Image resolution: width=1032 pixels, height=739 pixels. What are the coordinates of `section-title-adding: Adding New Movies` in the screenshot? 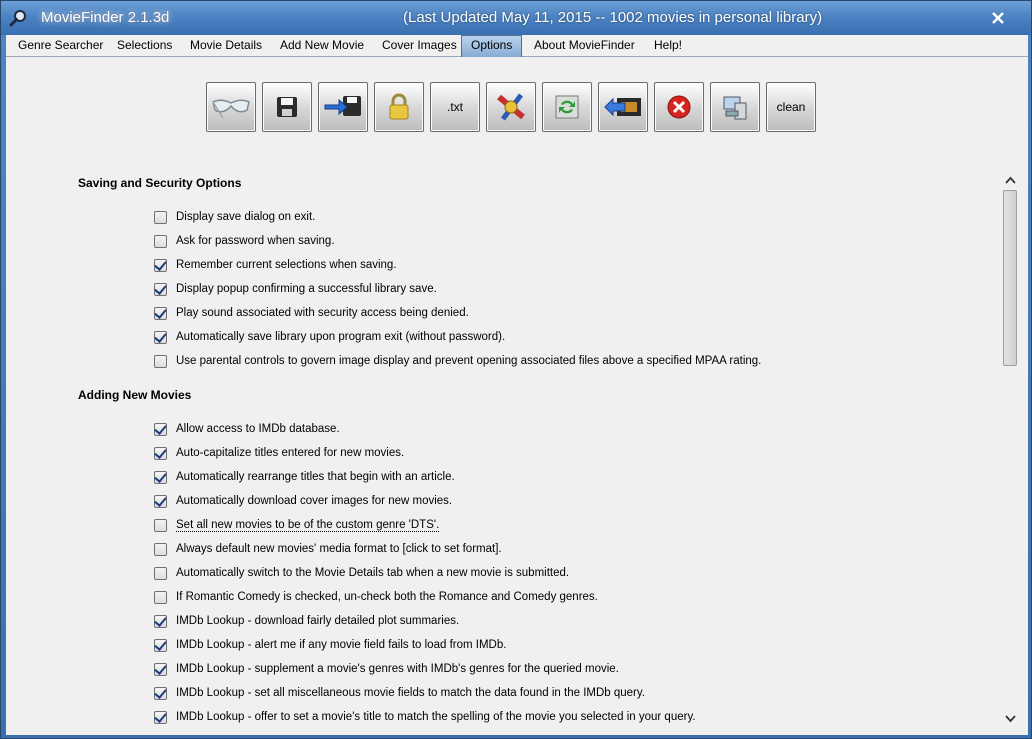 It's located at (135, 395).